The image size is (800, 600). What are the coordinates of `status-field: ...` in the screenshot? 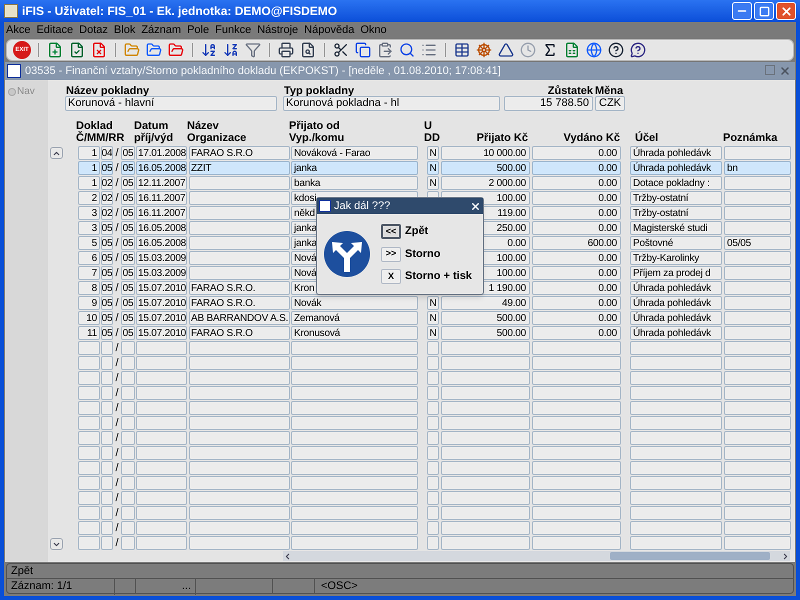 It's located at (166, 586).